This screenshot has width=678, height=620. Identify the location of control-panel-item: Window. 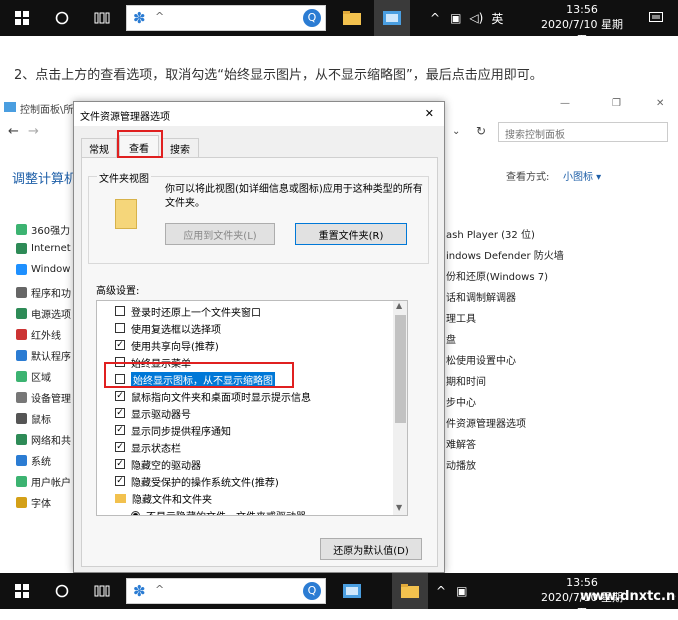
(43, 269).